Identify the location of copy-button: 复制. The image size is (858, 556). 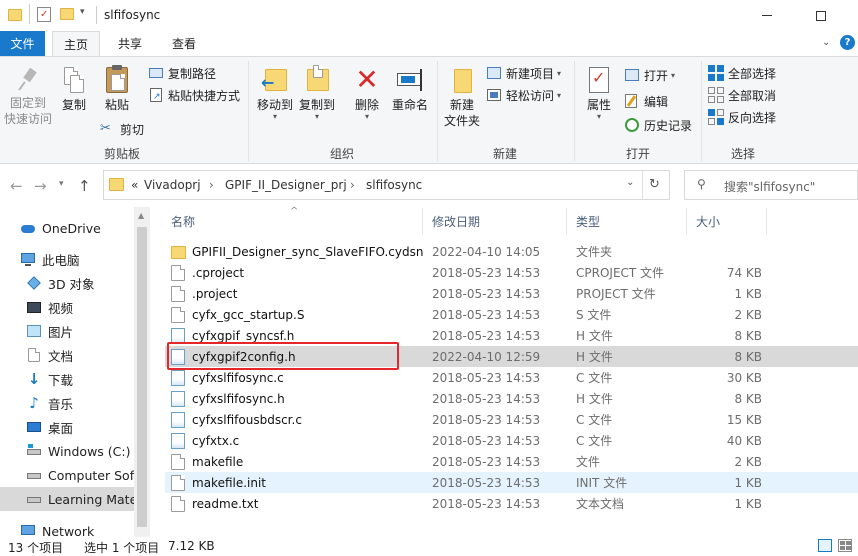
(74, 90).